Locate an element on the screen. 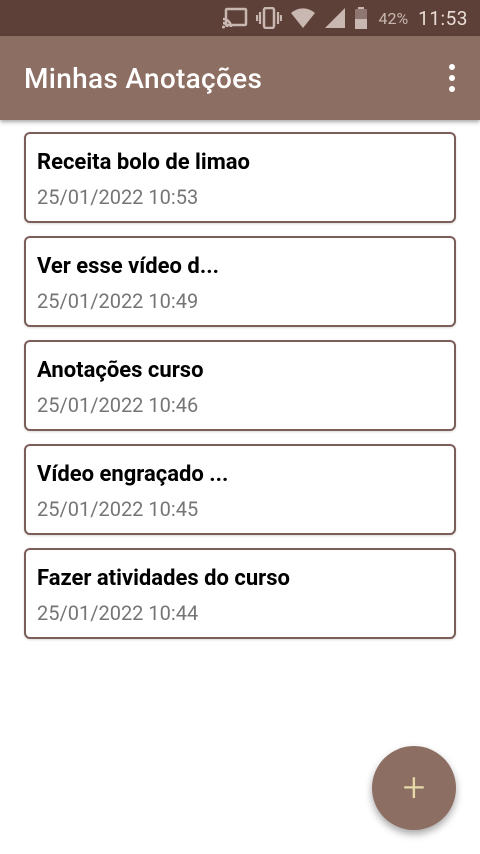 The image size is (480, 854). note-date: 25/01/2022 10:49 is located at coordinates (118, 301).